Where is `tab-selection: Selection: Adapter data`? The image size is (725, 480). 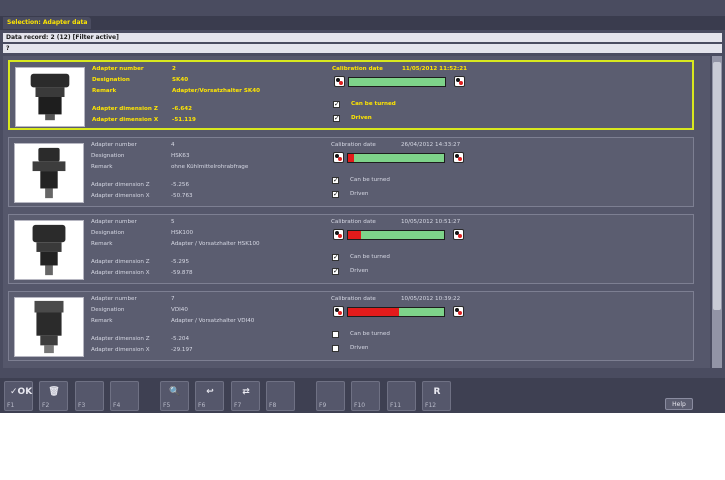 tab-selection: Selection: Adapter data is located at coordinates (47, 23).